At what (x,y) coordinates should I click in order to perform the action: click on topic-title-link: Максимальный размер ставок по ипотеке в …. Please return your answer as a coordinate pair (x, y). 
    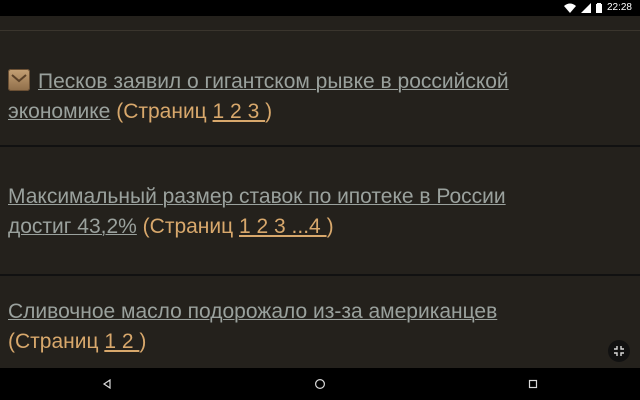
    Looking at the image, I should click on (257, 196).